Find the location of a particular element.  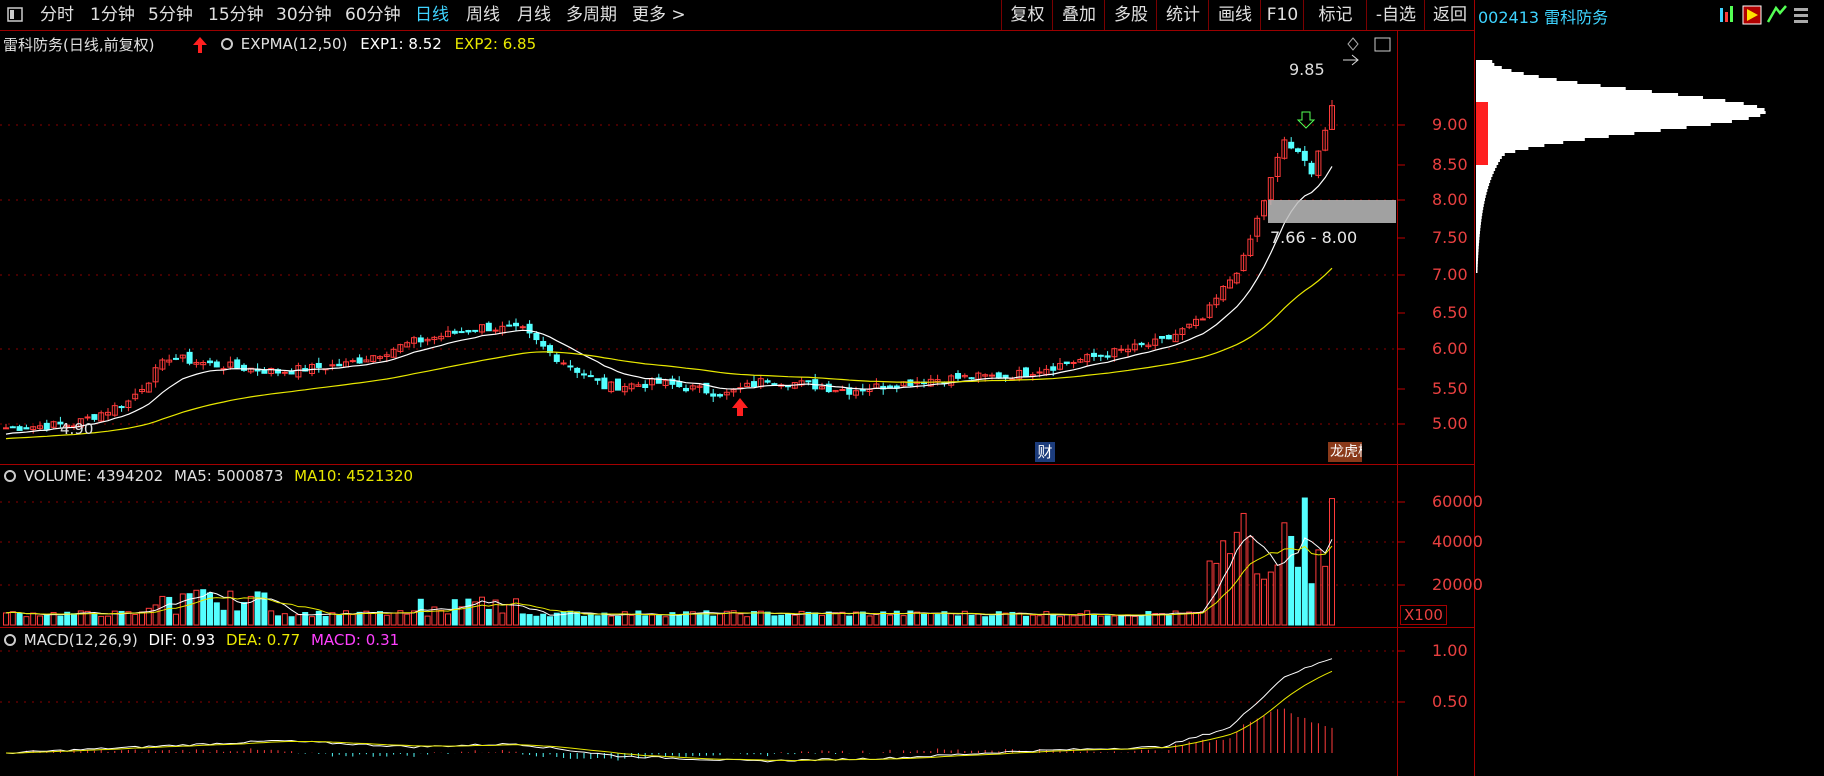

low-price-label: 4.90 is located at coordinates (77, 429).